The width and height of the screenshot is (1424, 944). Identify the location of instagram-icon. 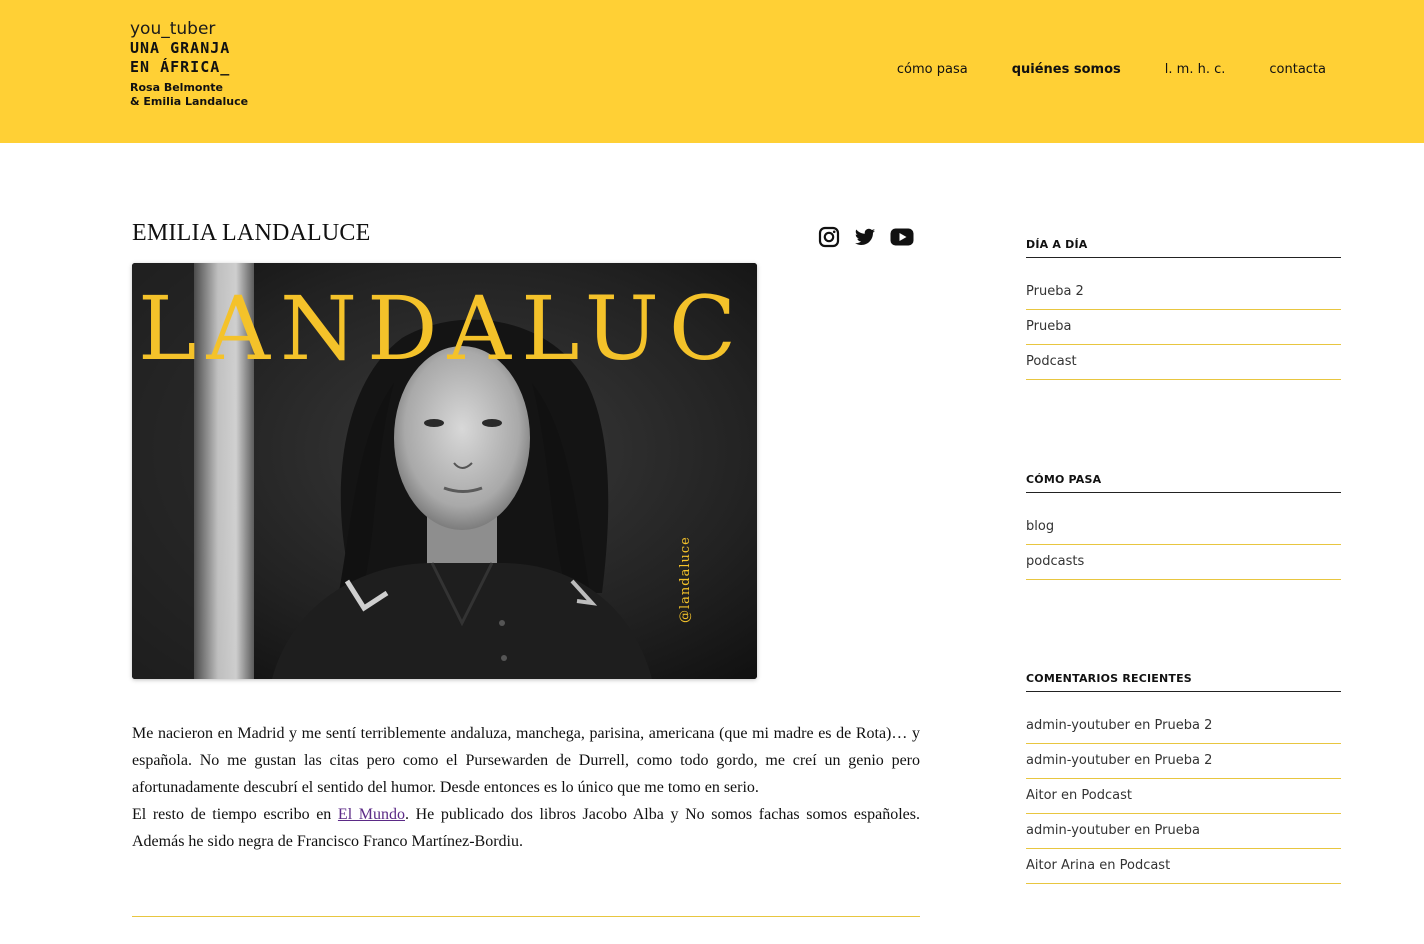
(829, 237).